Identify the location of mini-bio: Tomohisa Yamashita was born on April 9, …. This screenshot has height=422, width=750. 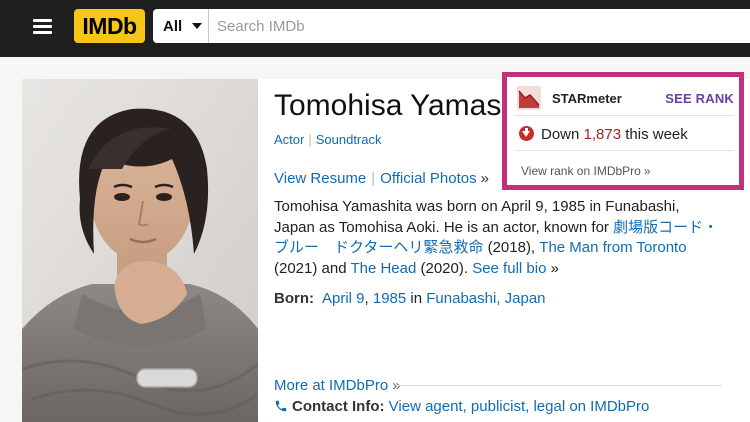
(499, 238).